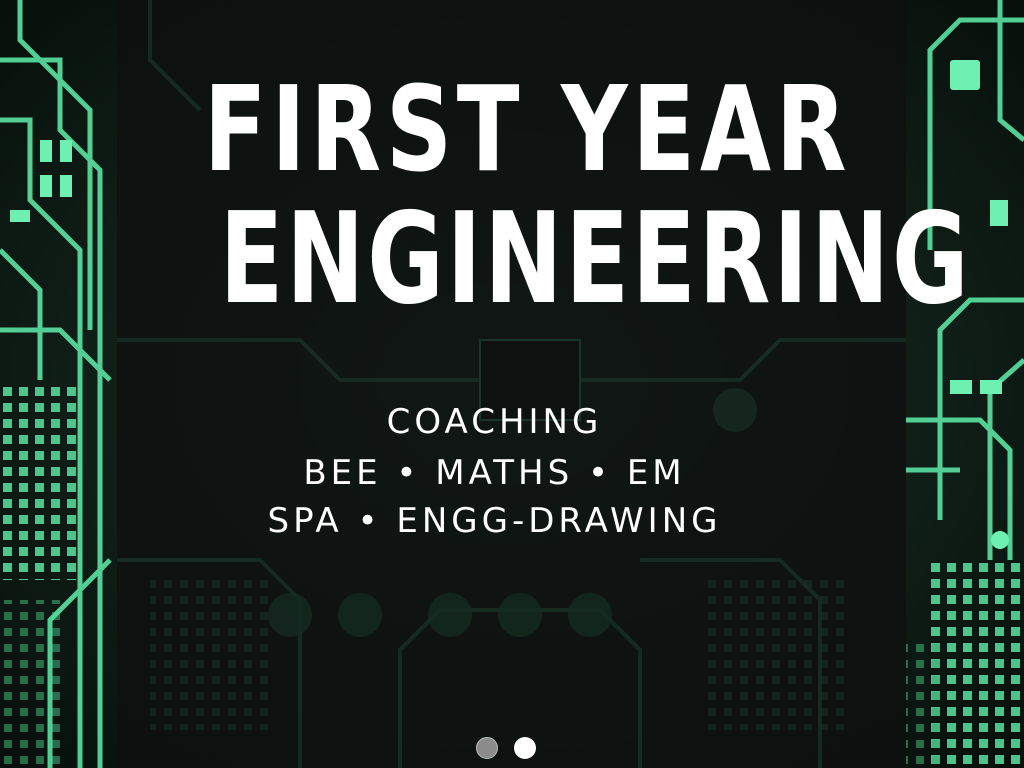  Describe the element at coordinates (494, 473) in the screenshot. I see `subtitle-subjects-1: BEE • MATHS • EM` at that location.